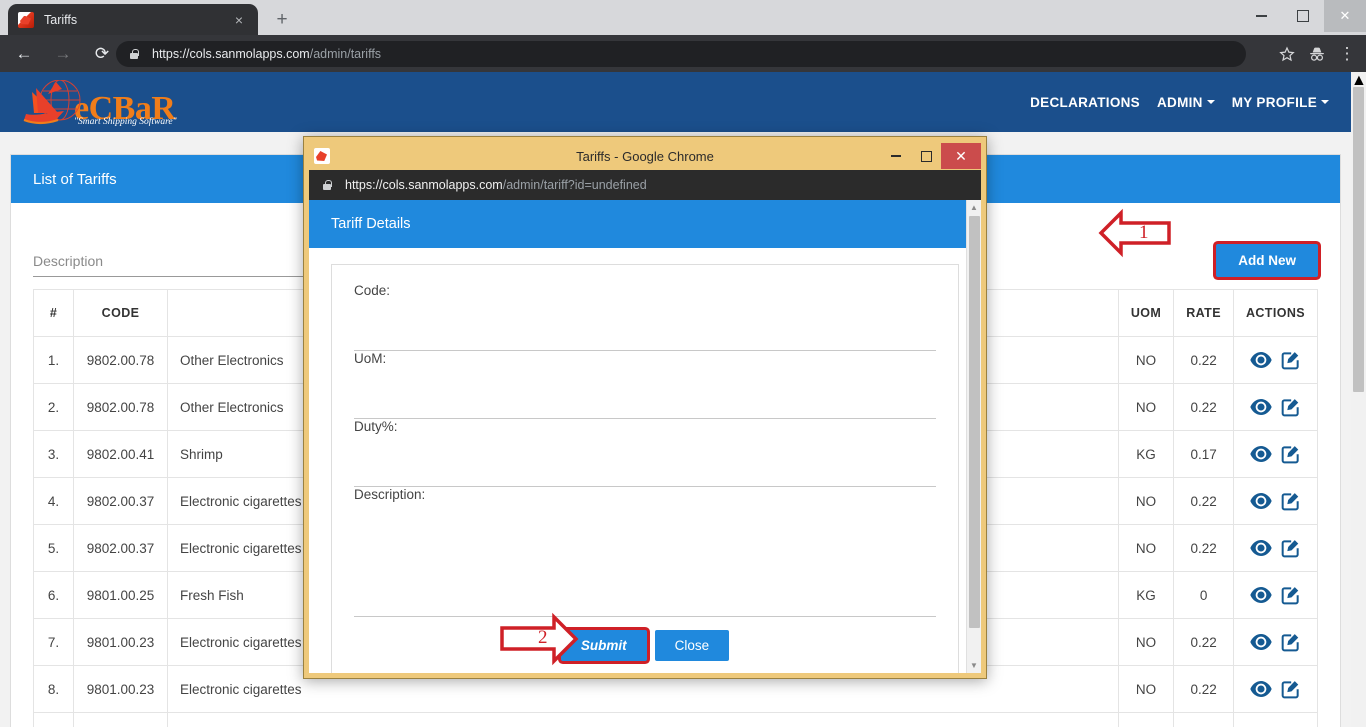  What do you see at coordinates (120, 719) in the screenshot?
I see `cell-code: 9109.90.00` at bounding box center [120, 719].